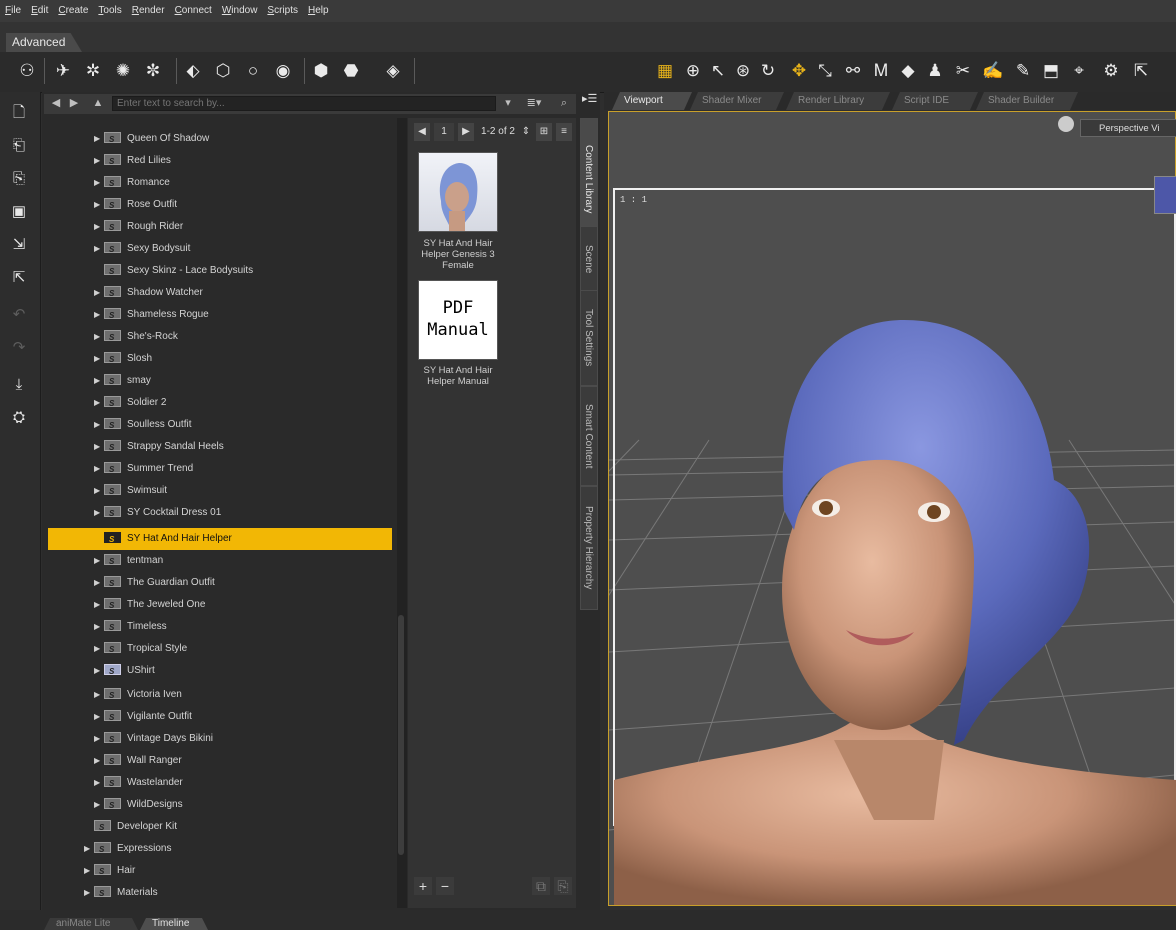  I want to click on tree-scrollbar-thumb, so click(401, 735).